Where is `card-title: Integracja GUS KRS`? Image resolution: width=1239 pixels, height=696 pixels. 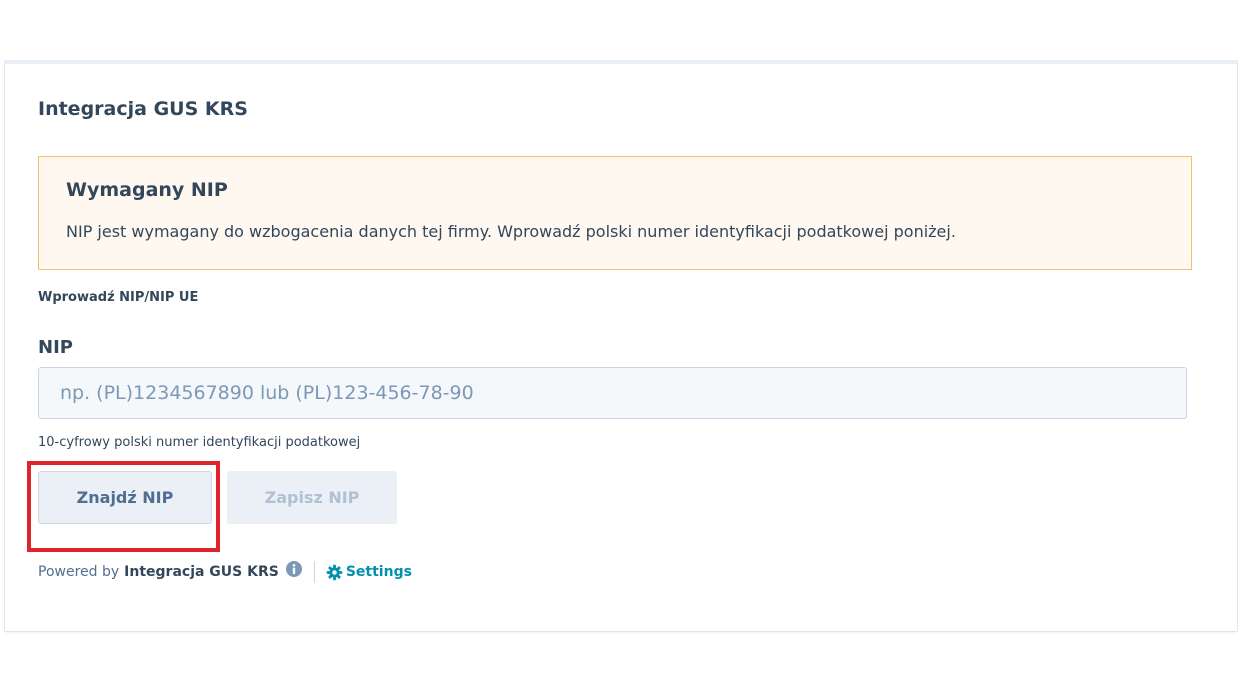
card-title: Integracja GUS KRS is located at coordinates (143, 109).